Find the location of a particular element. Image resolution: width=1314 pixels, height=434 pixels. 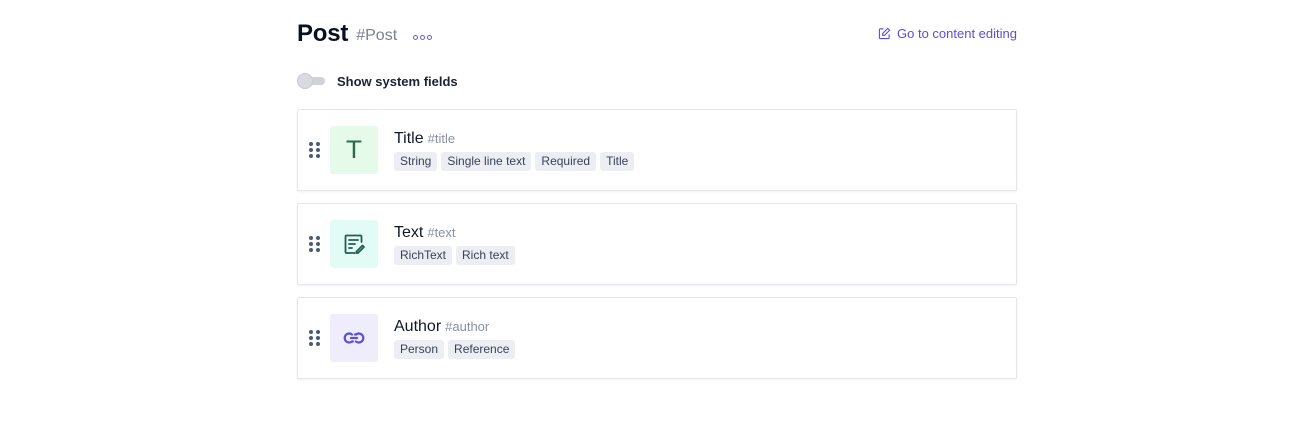

field-tags: String Single line text Required Title is located at coordinates (514, 161).